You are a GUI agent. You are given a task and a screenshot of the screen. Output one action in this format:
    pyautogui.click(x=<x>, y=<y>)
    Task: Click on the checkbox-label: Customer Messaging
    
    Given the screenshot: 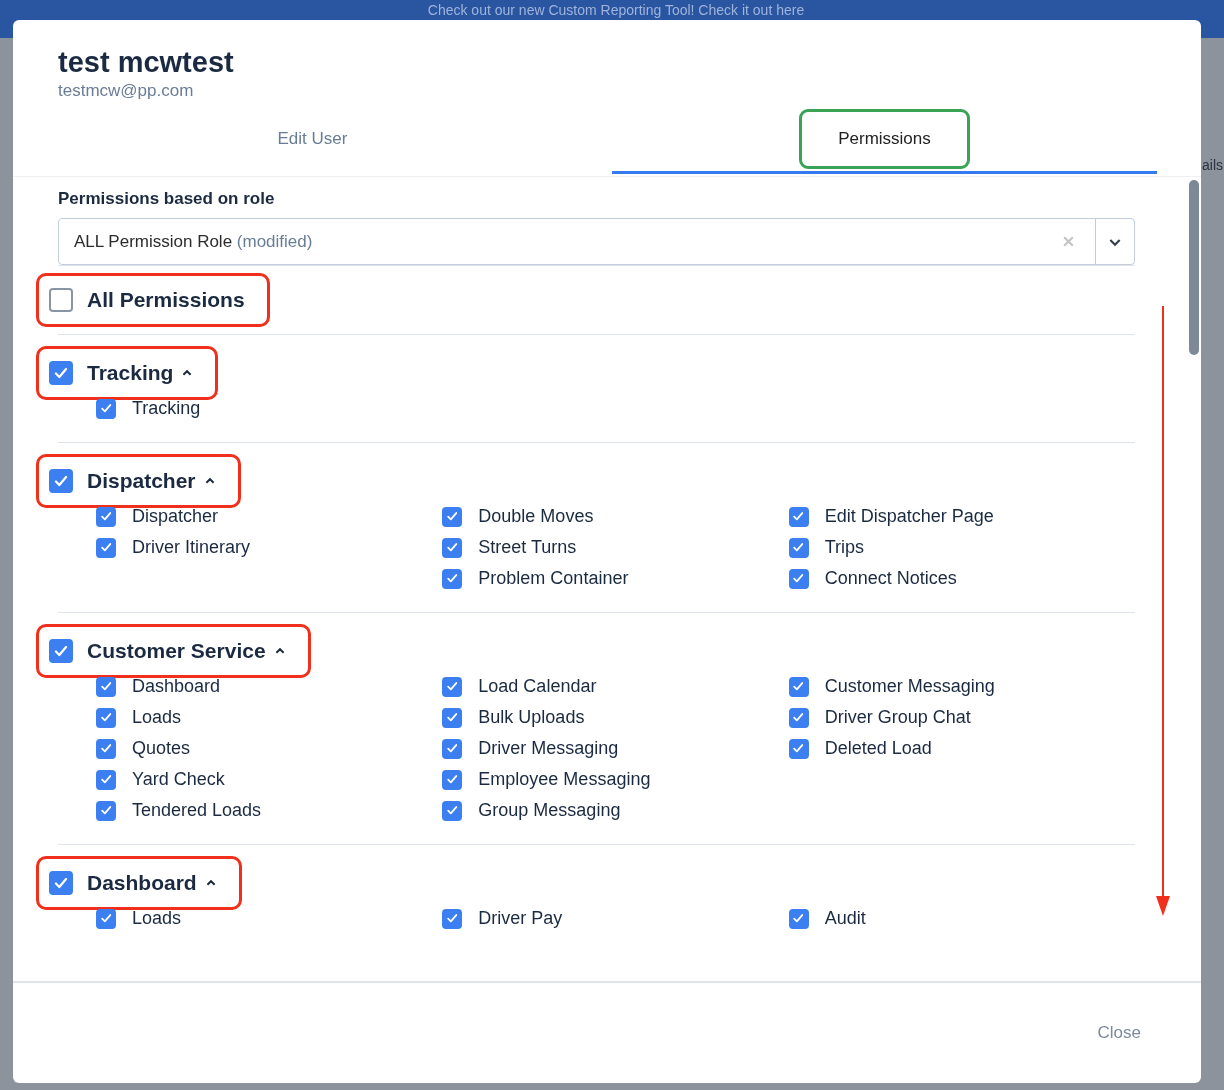 What is the action you would take?
    pyautogui.click(x=909, y=686)
    